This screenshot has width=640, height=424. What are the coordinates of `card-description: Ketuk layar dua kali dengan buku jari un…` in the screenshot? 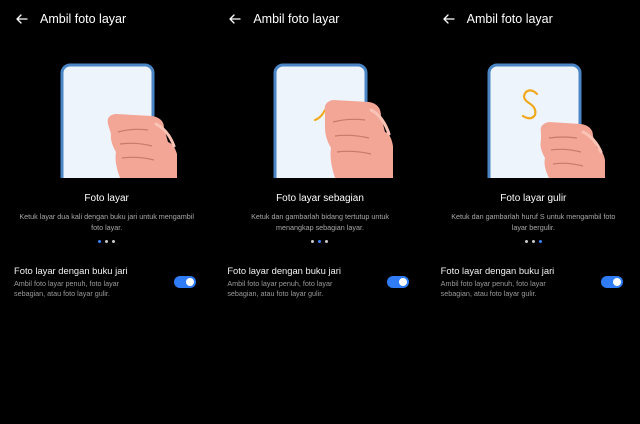 It's located at (106, 222).